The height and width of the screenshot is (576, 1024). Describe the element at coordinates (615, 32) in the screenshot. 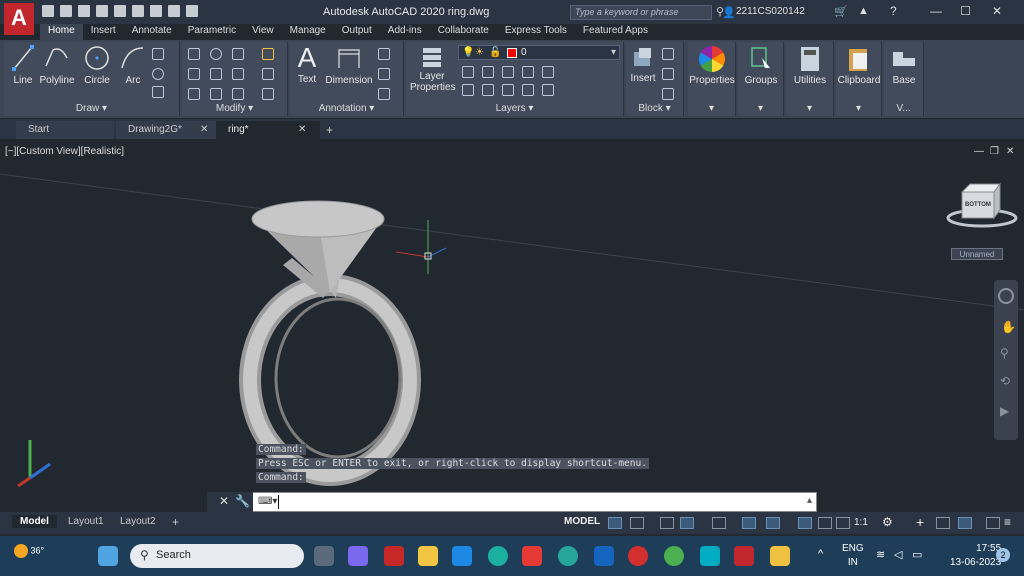

I see `tab-featured-apps: Featured Apps` at that location.